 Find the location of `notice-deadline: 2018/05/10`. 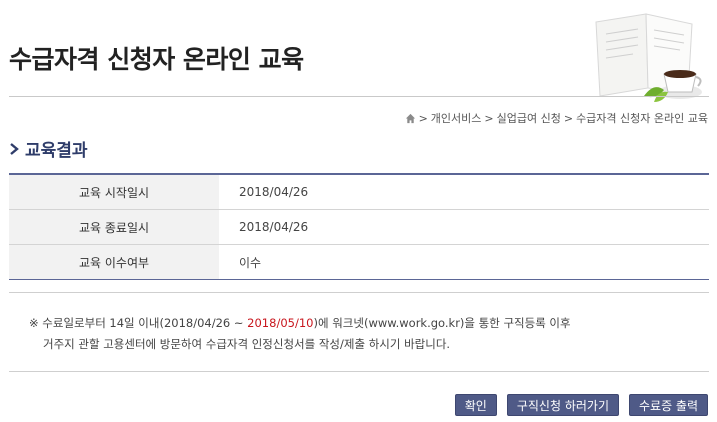

notice-deadline: 2018/05/10 is located at coordinates (280, 323).